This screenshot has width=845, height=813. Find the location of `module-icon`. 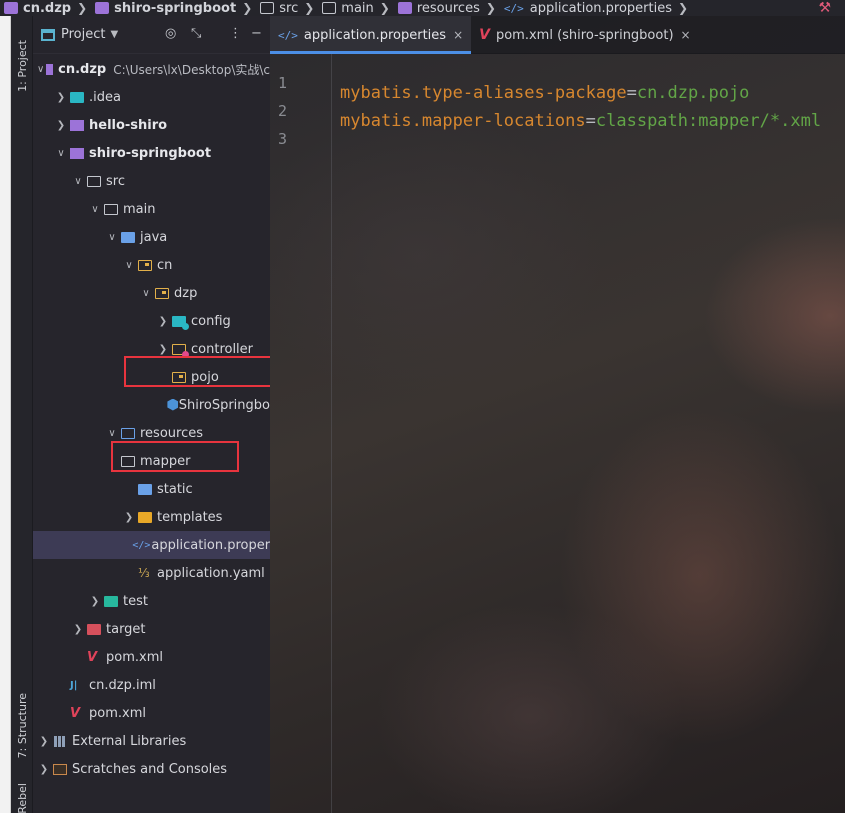

module-icon is located at coordinates (77, 125).